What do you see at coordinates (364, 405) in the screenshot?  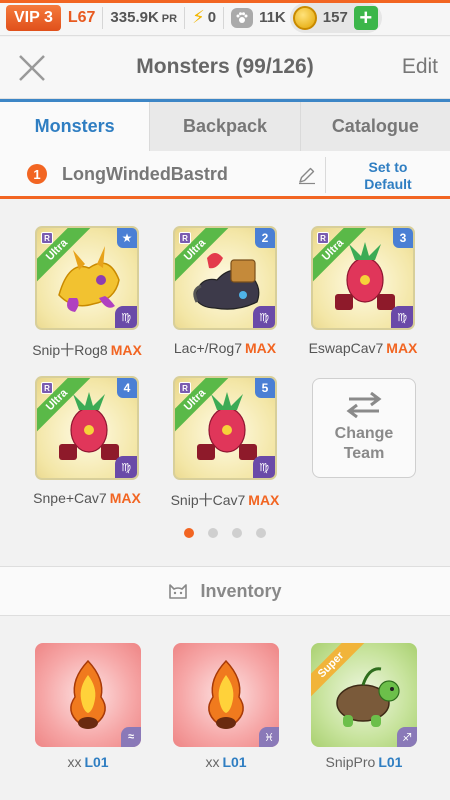 I see `swap-arrows-icon` at bounding box center [364, 405].